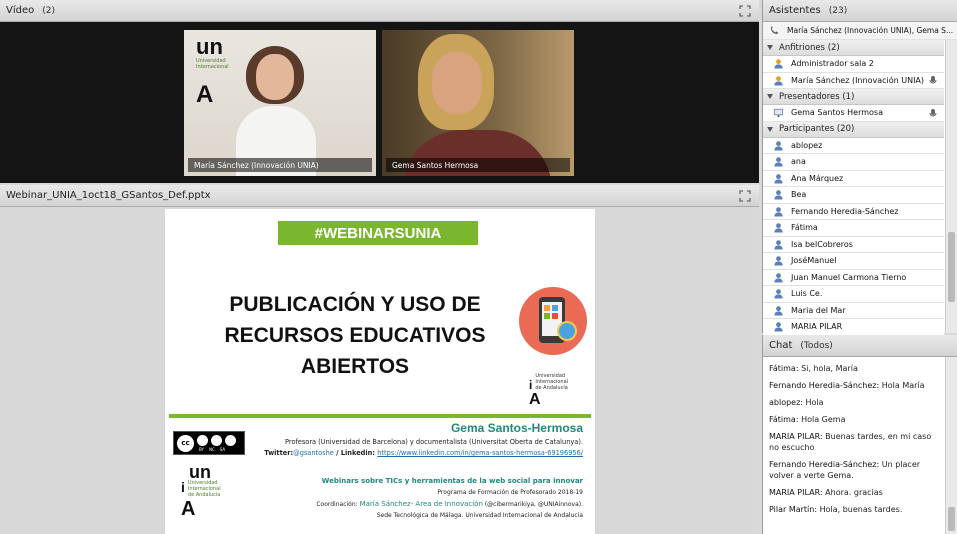 This screenshot has height=534, width=957. I want to click on chat-message: Fernando Heredia-Sánchez: Hola María, so click(853, 385).